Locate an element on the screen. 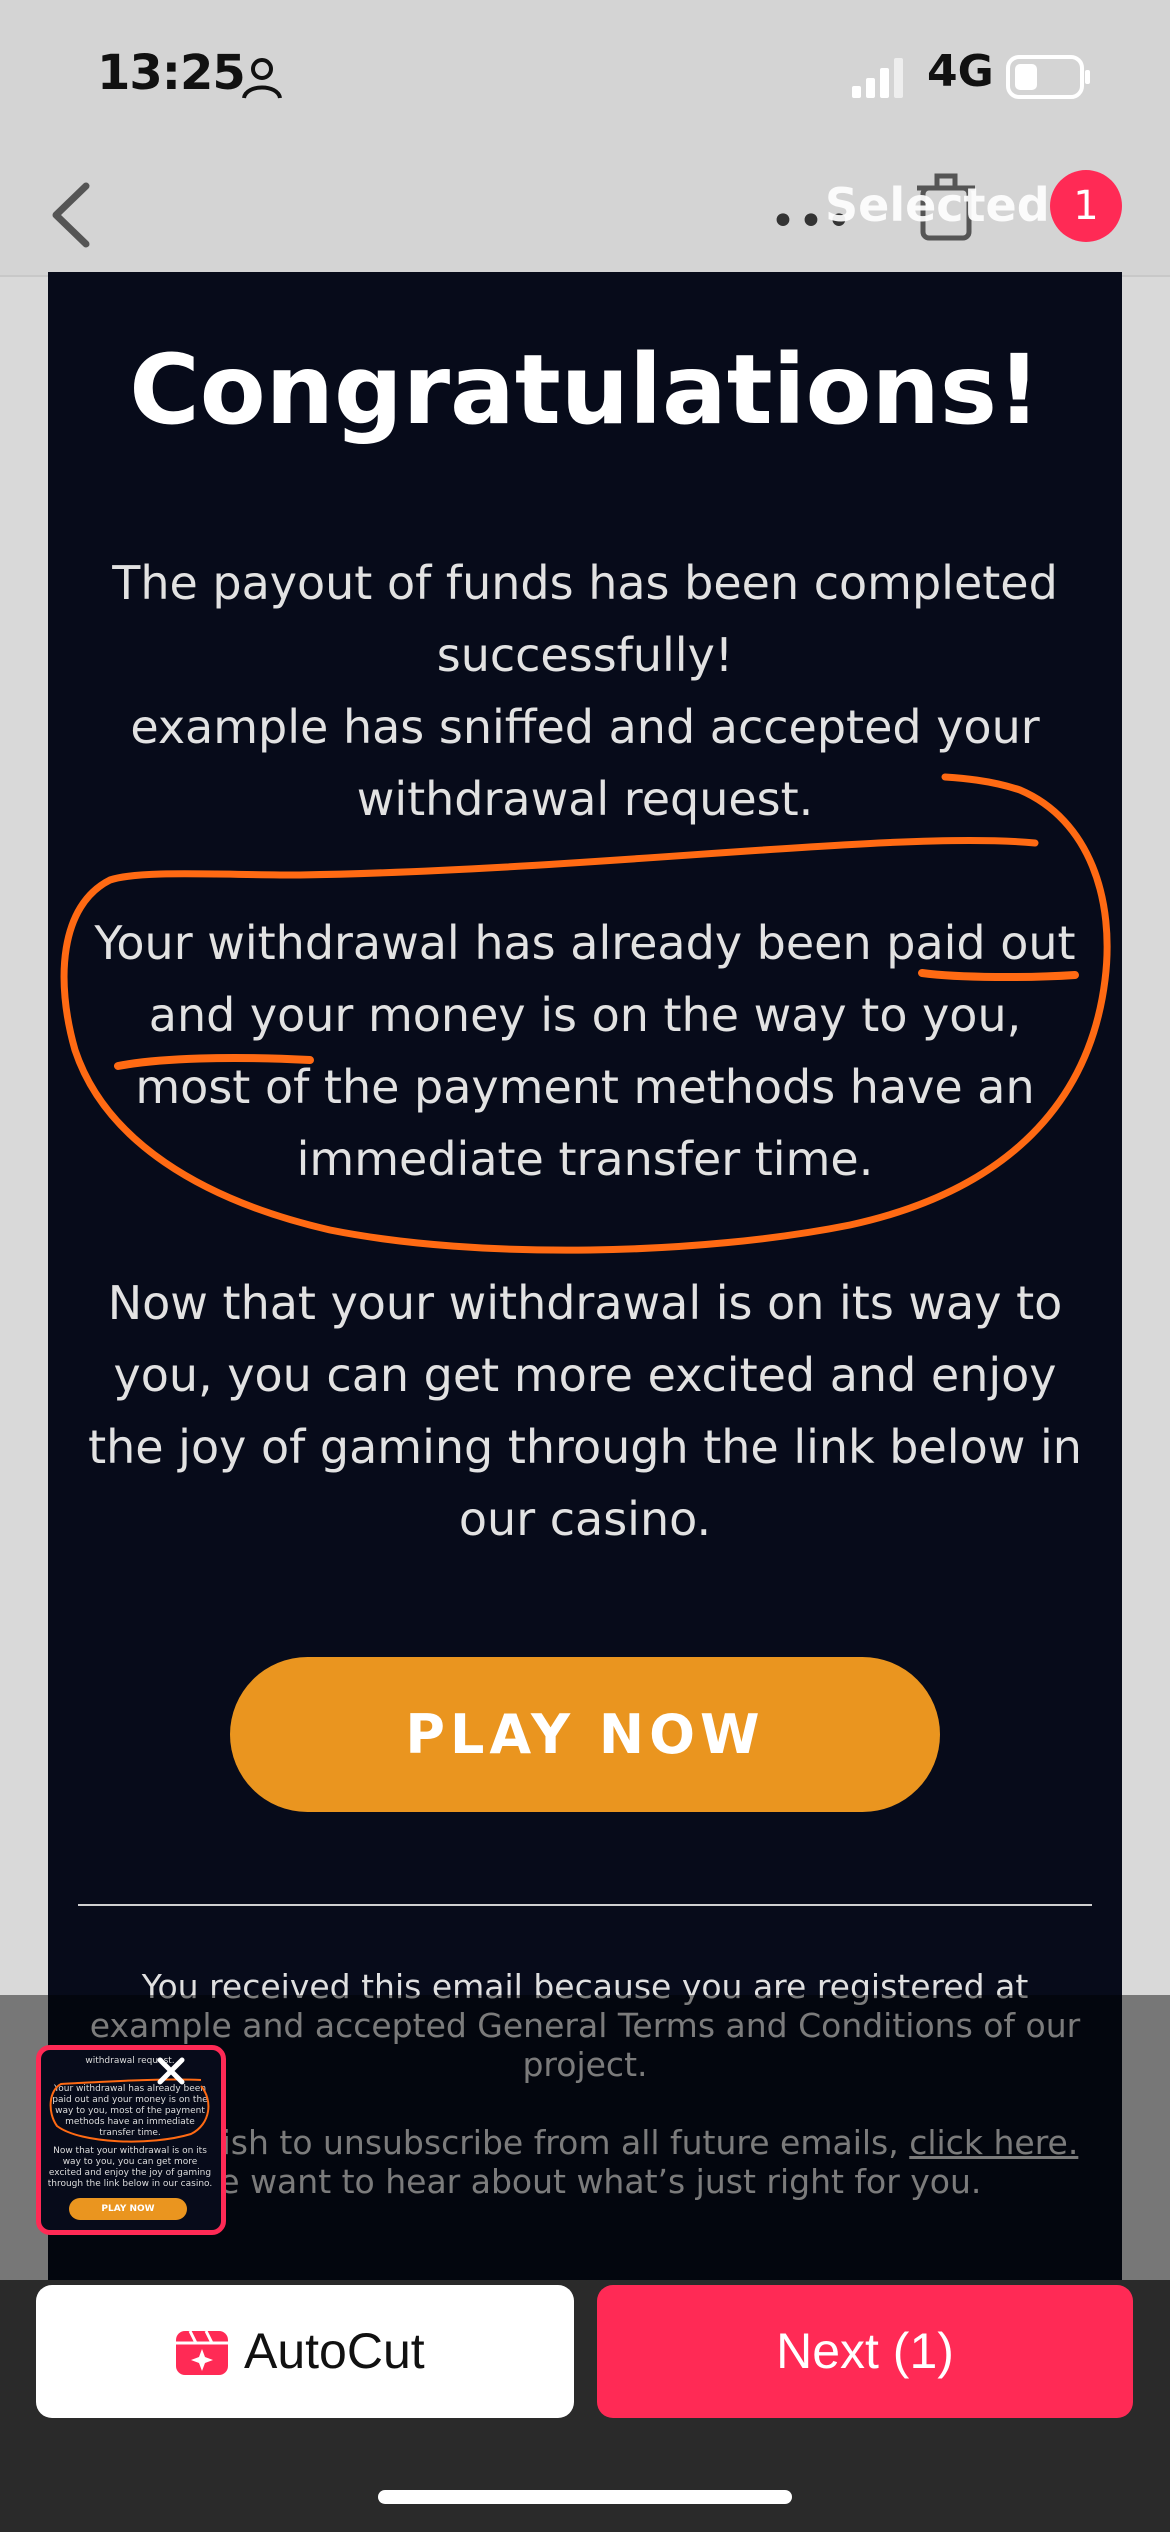  thumbnail-annotation is located at coordinates (129, 2110).